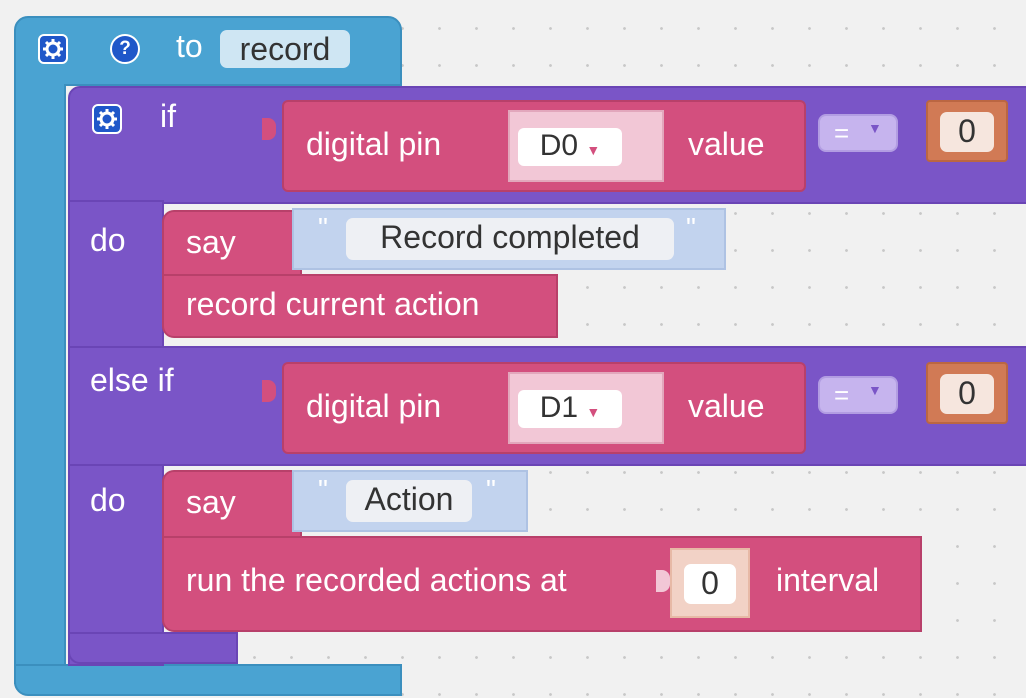 The image size is (1026, 698). Describe the element at coordinates (409, 501) in the screenshot. I see `say-text-field: Action` at that location.